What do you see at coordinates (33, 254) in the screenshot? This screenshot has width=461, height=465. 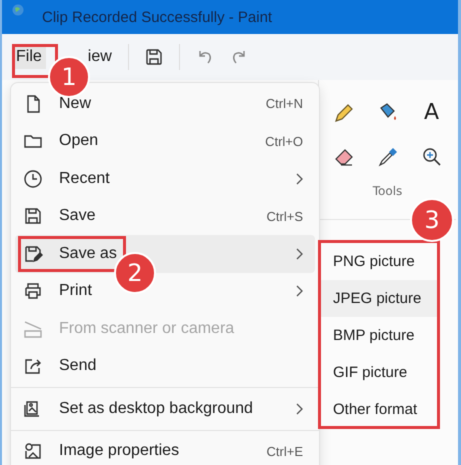 I see `save-as-icon` at bounding box center [33, 254].